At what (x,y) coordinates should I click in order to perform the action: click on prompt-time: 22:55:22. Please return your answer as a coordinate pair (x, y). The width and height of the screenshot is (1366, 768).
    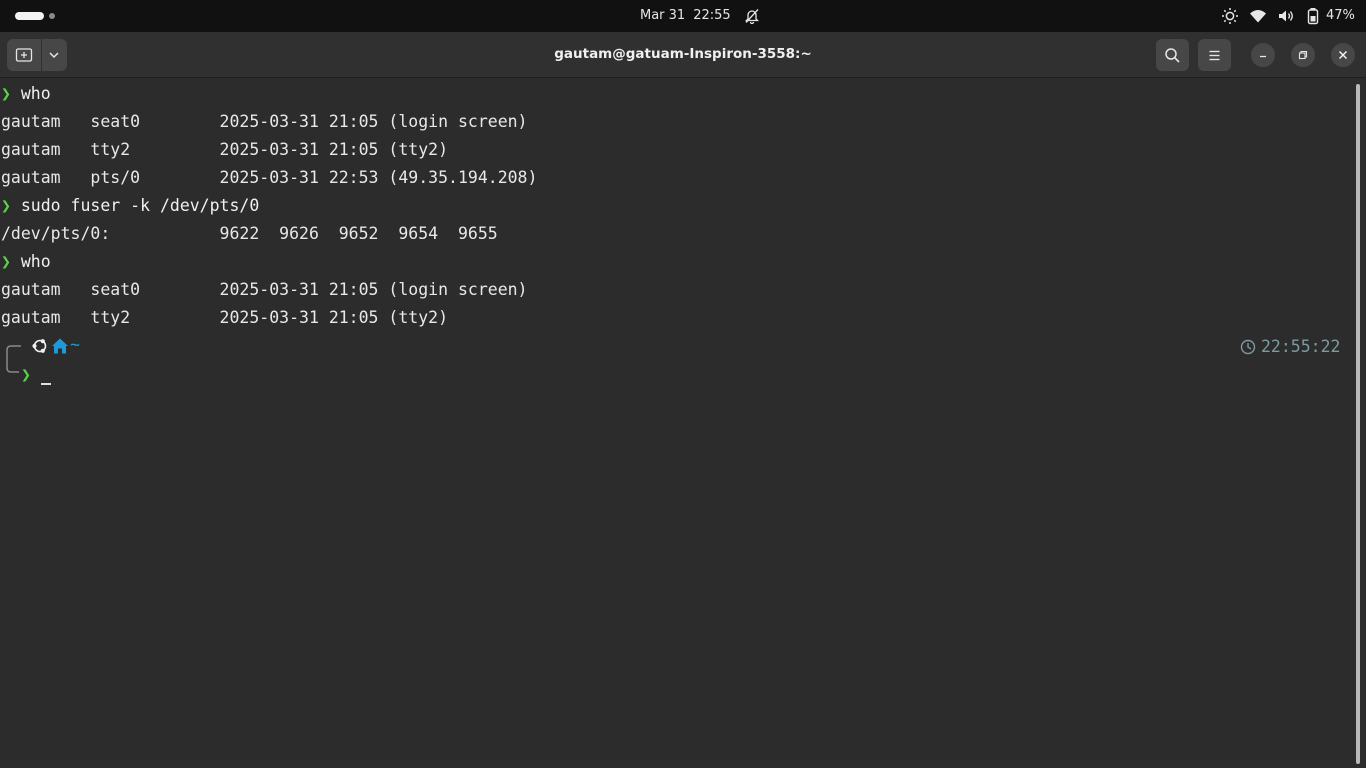
    Looking at the image, I should click on (1290, 347).